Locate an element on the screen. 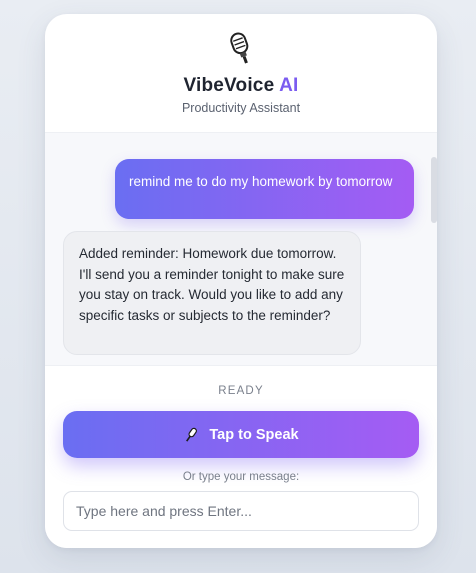  app-title-main: VibeVoice is located at coordinates (229, 85).